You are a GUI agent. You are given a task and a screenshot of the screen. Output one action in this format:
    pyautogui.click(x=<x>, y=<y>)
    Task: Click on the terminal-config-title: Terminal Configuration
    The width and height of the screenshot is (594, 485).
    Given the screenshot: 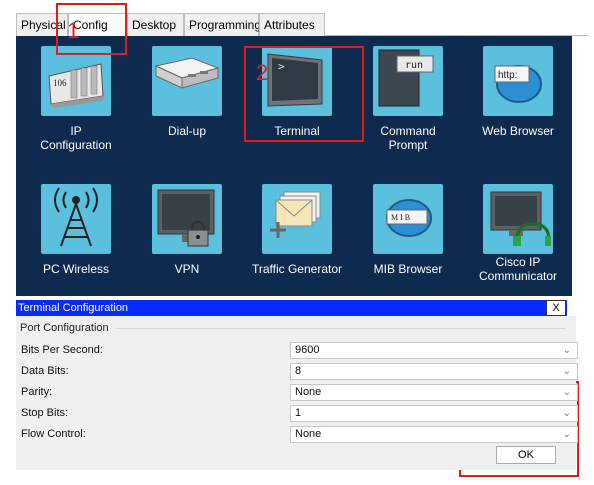 What is the action you would take?
    pyautogui.click(x=291, y=308)
    